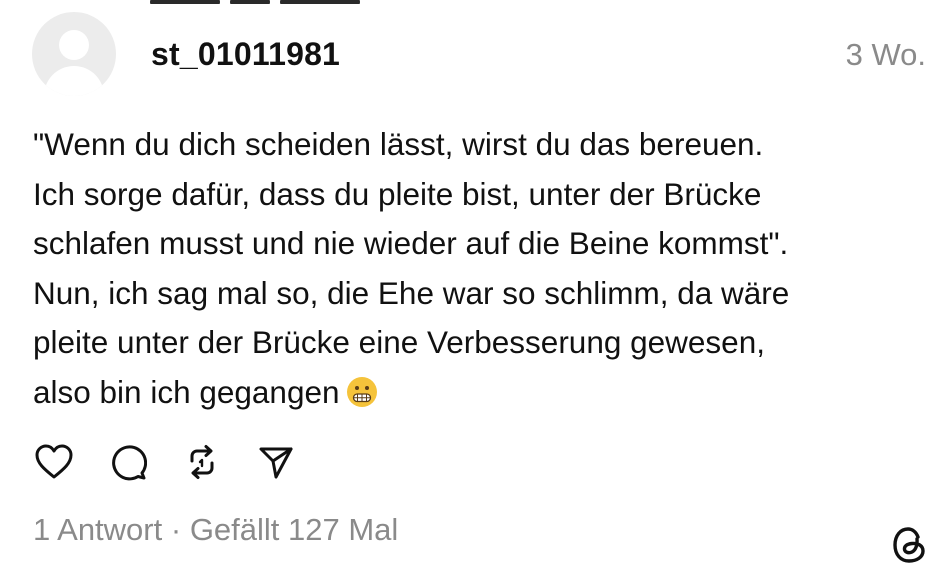 The height and width of the screenshot is (585, 950). Describe the element at coordinates (74, 81) in the screenshot. I see `avatar-body-shape` at that location.